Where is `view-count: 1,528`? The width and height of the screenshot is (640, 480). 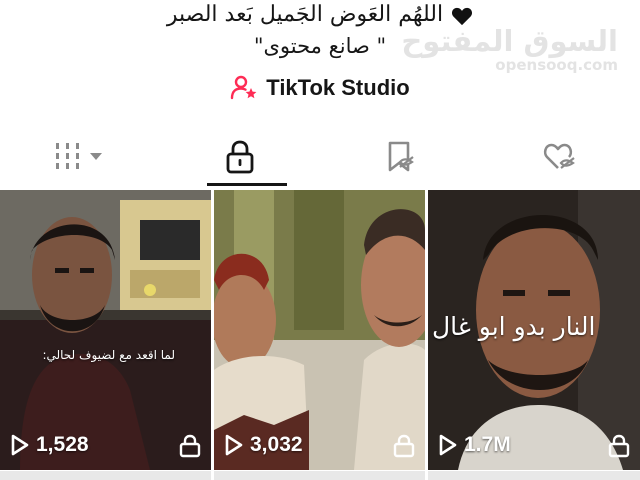
view-count: 1,528 is located at coordinates (49, 445).